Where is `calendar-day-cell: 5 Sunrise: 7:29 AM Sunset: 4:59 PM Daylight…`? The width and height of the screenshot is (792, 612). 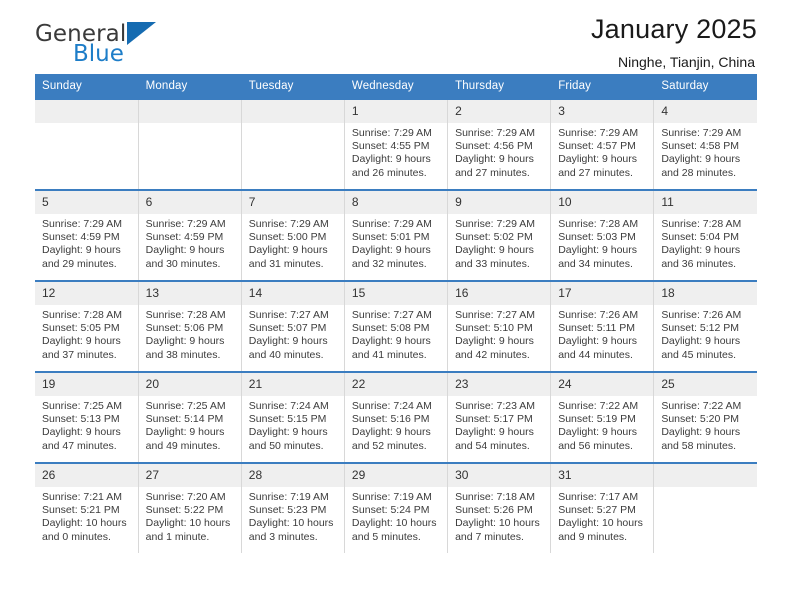
calendar-day-cell: 5 Sunrise: 7:29 AM Sunset: 4:59 PM Daylight… is located at coordinates (87, 235).